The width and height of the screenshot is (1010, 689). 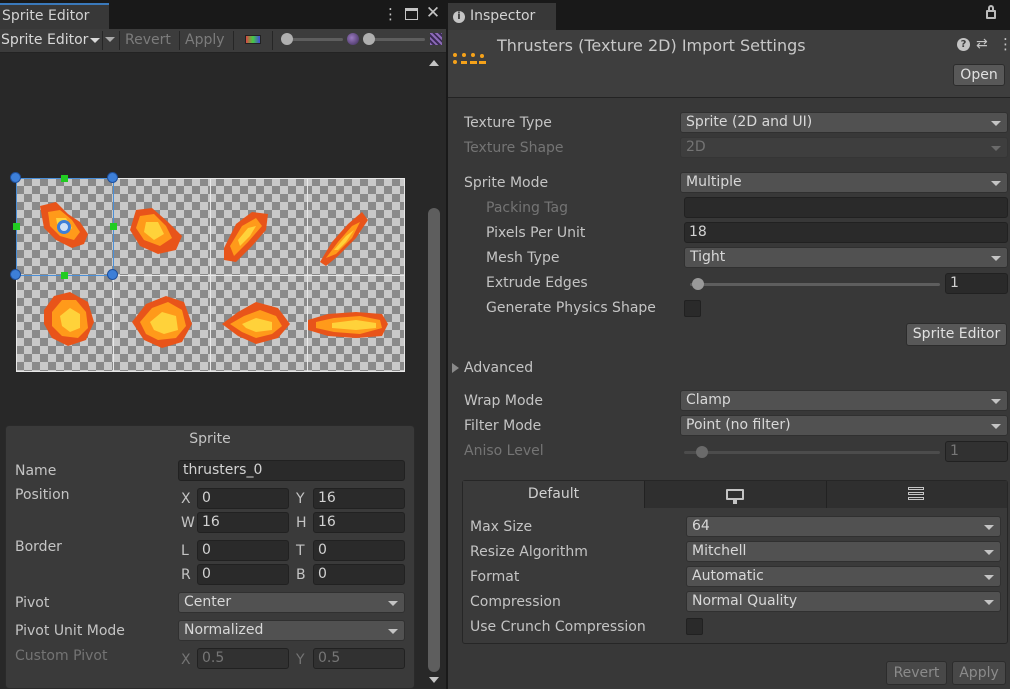 I want to click on resize-algorithm-dropdown: Mitchell, so click(x=843, y=551).